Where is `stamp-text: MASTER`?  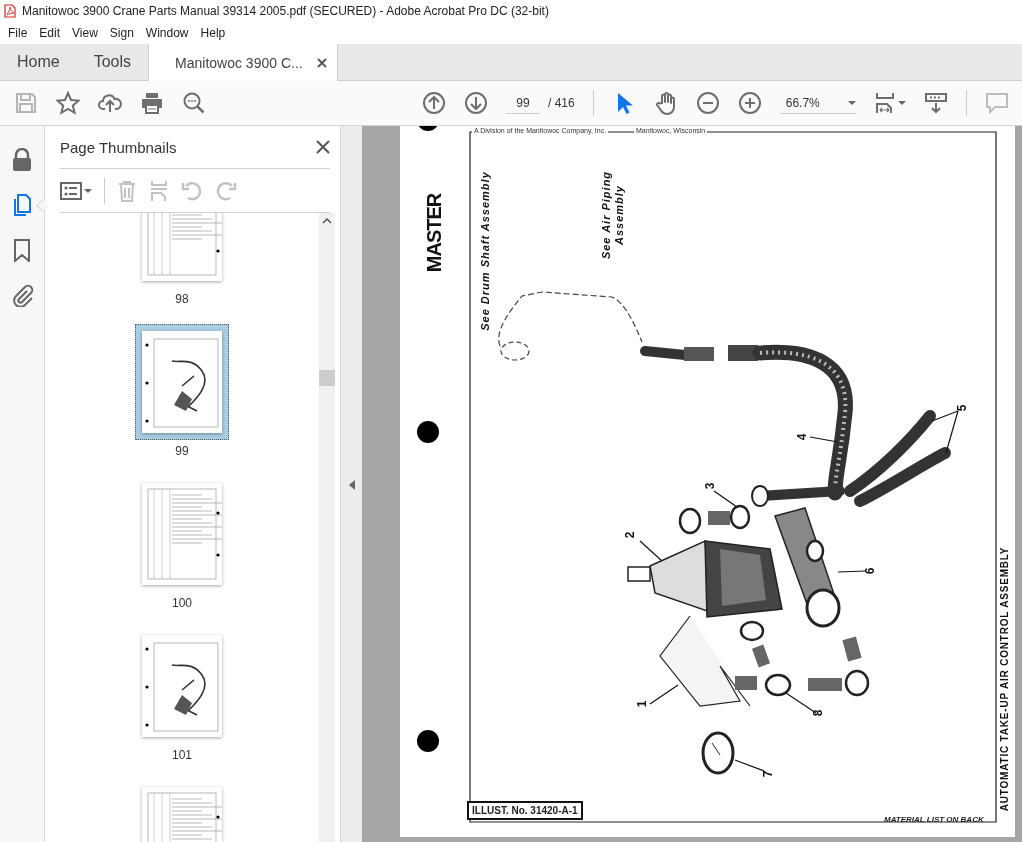 stamp-text: MASTER is located at coordinates (434, 233).